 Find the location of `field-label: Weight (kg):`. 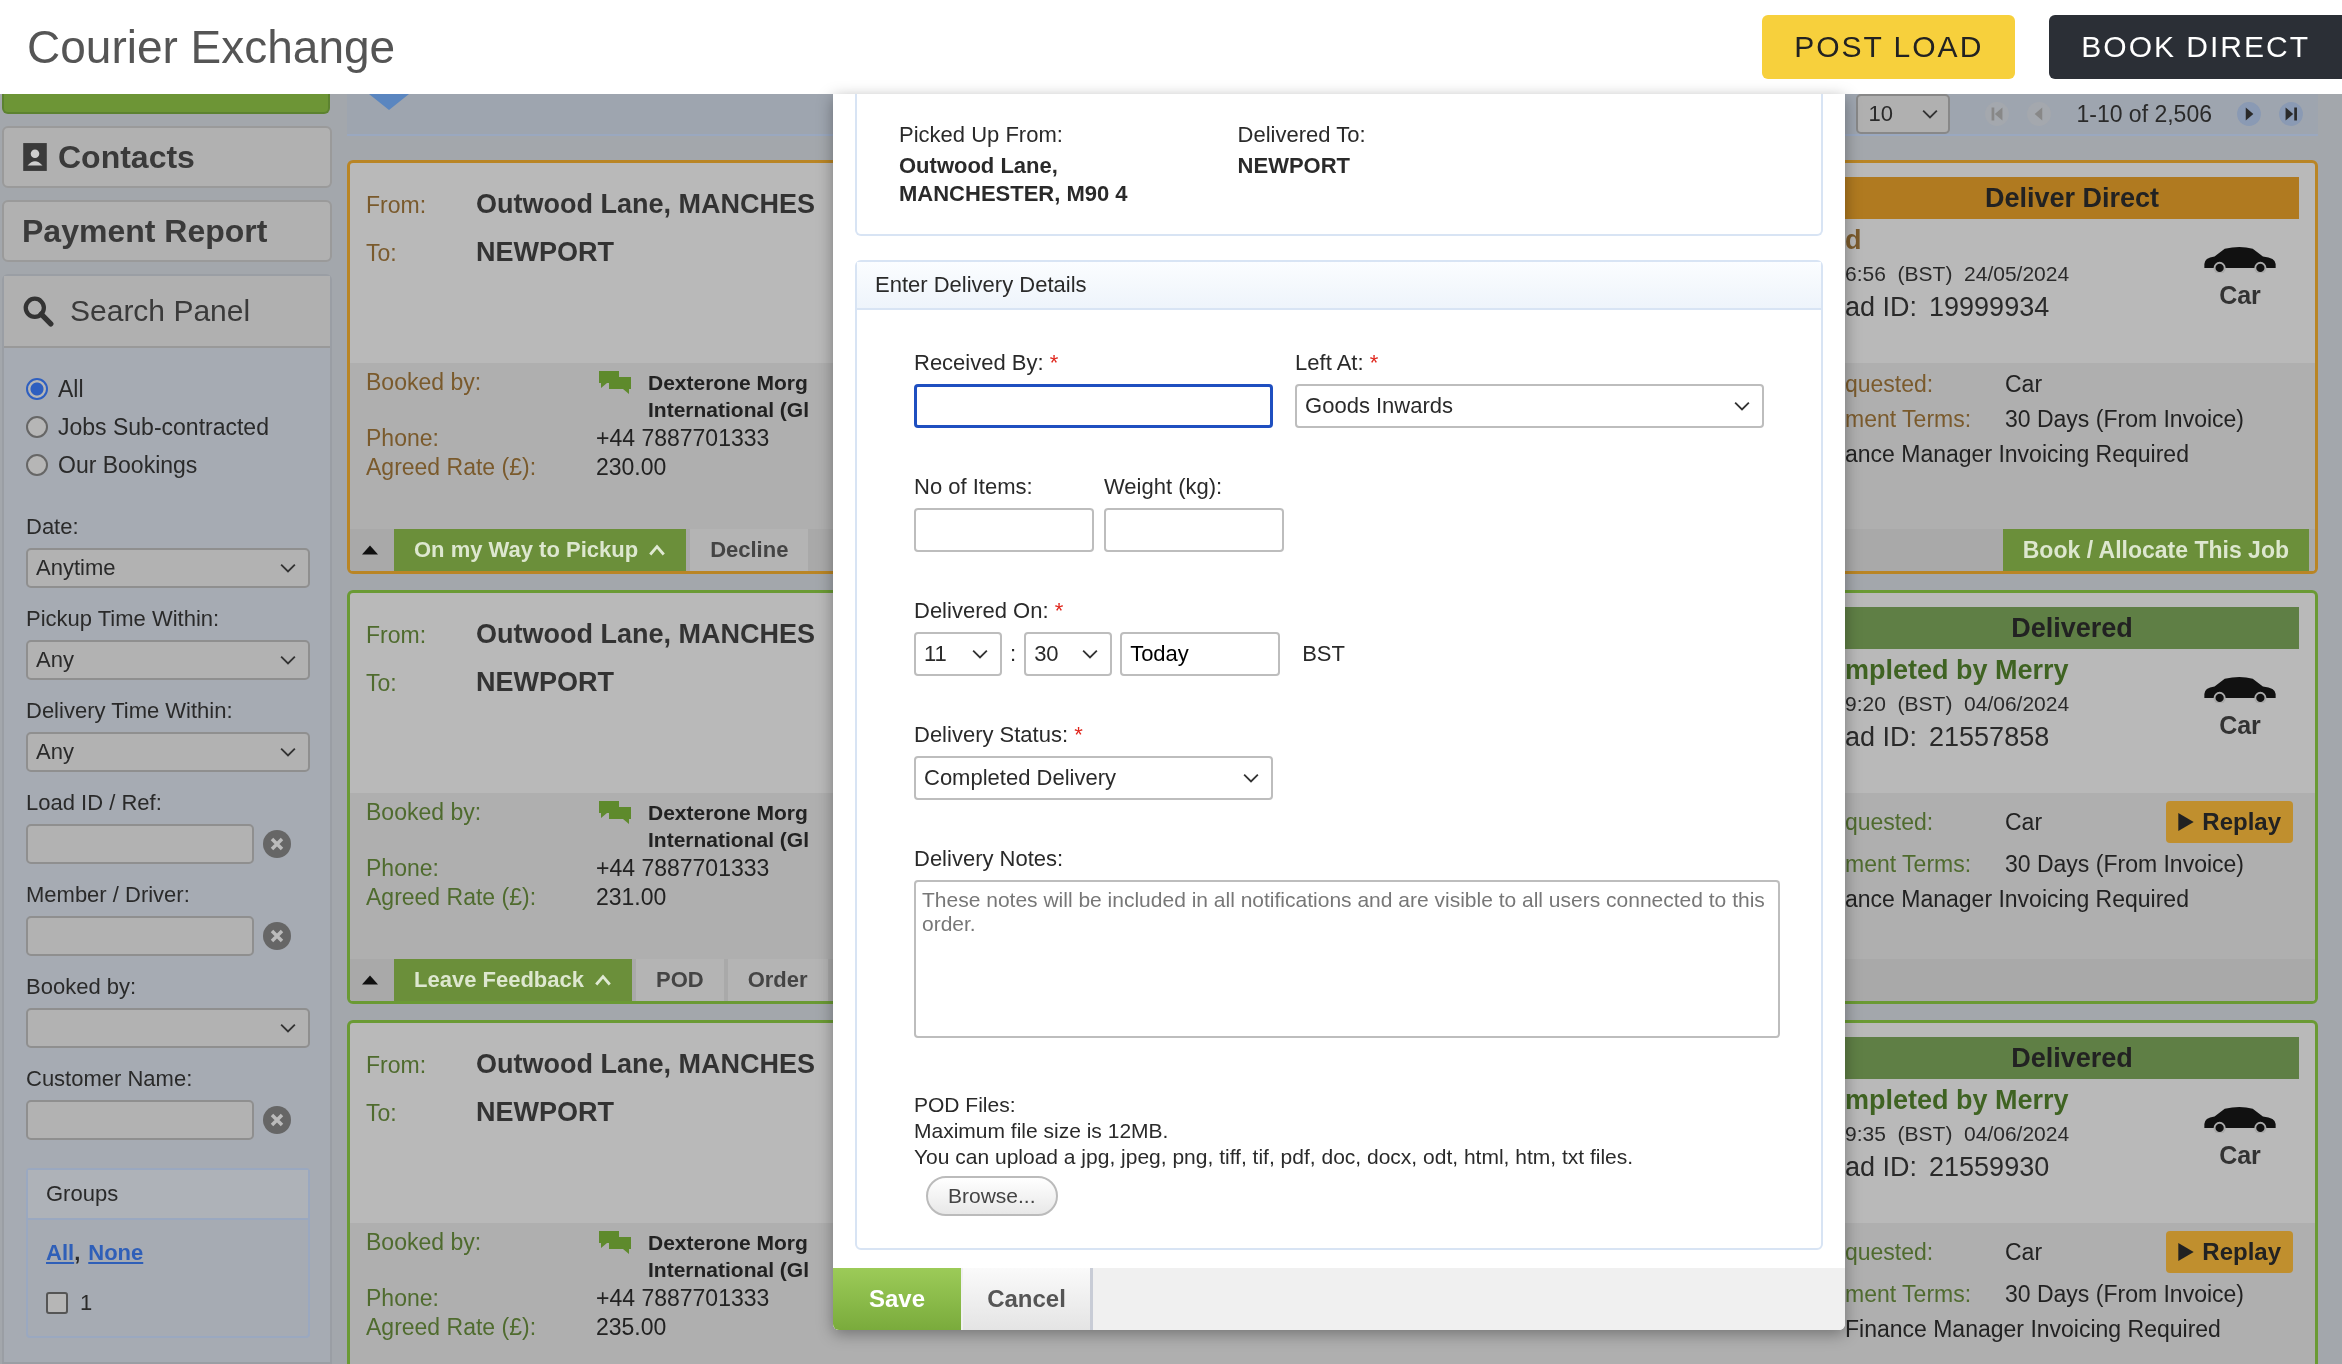

field-label: Weight (kg): is located at coordinates (1164, 487).